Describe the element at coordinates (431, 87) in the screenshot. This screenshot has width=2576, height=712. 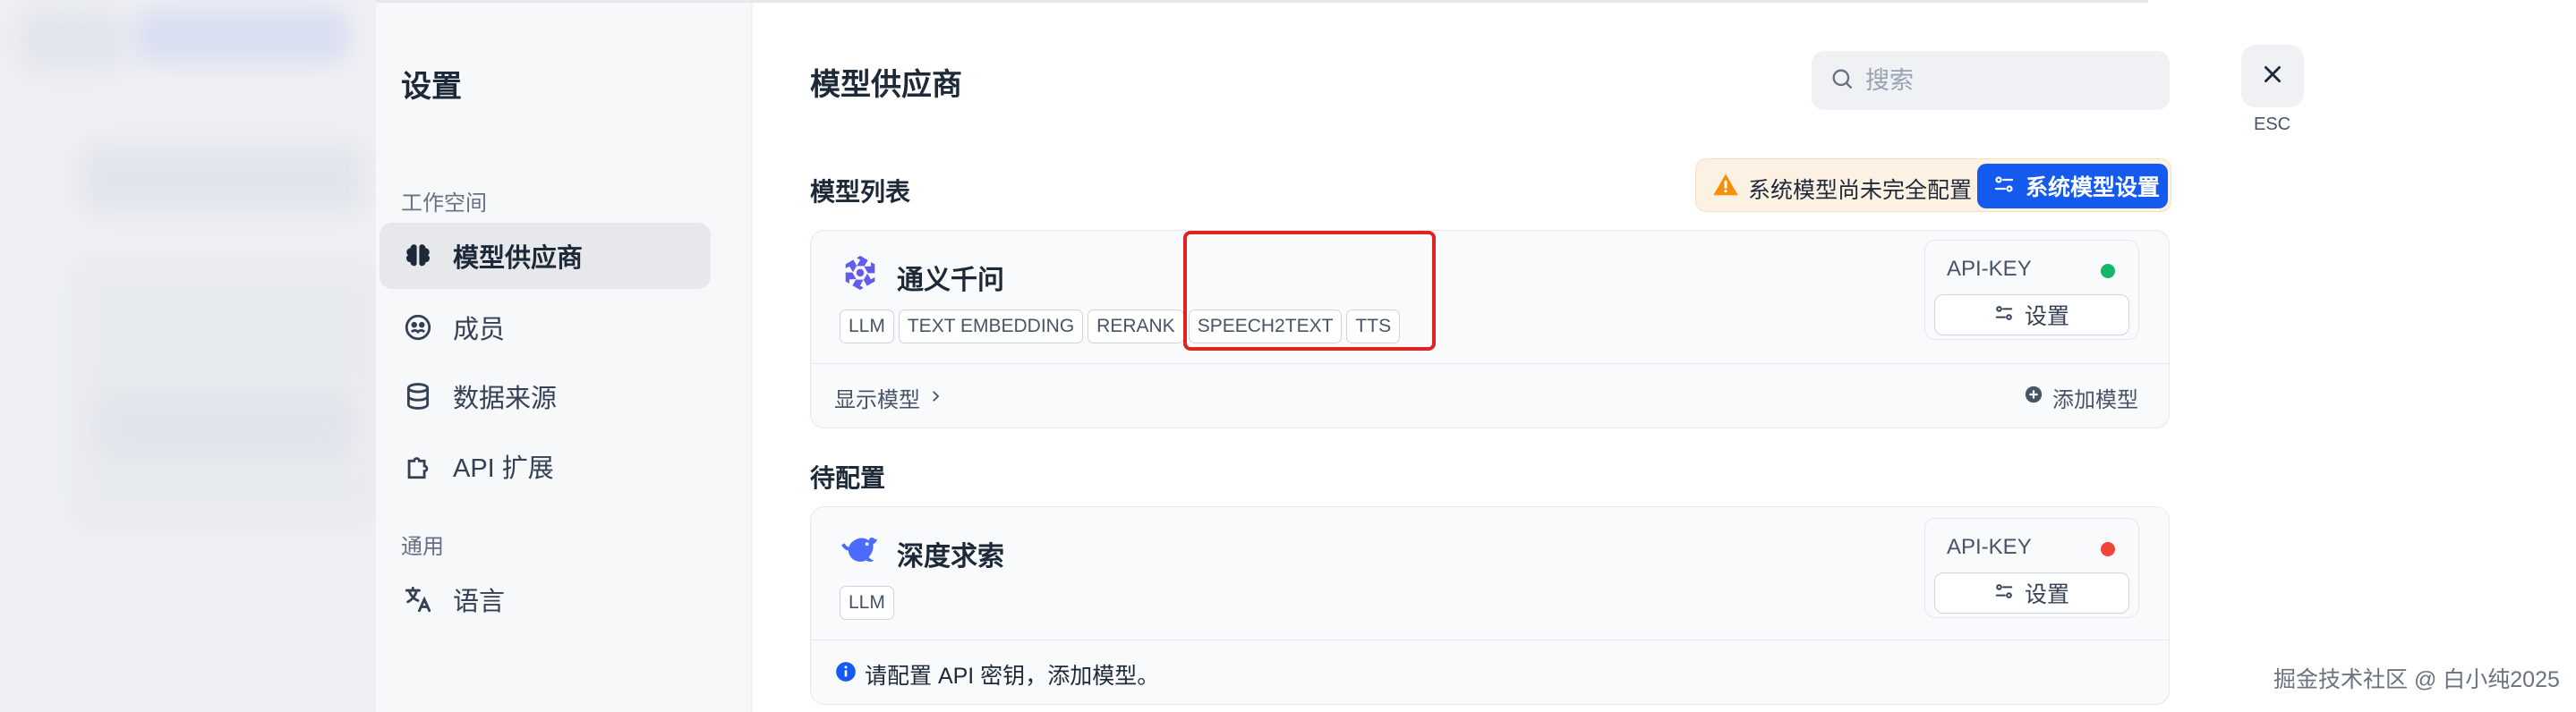
I see `settings-title: 设置` at that location.